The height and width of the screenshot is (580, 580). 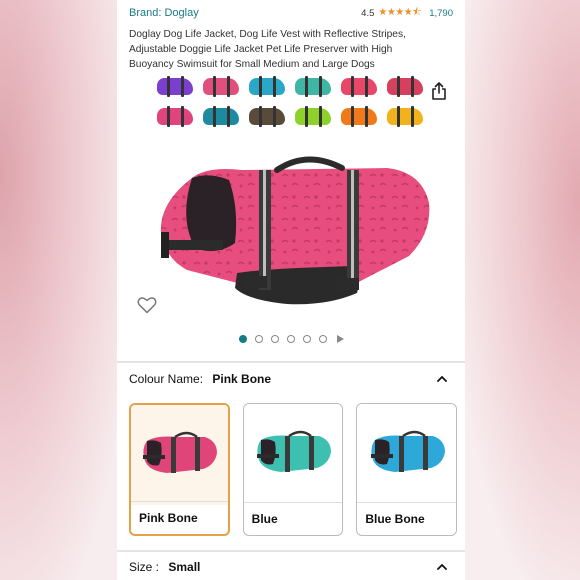 I want to click on colour-options: Pink Bone Blue Blue Bone, so click(x=293, y=469).